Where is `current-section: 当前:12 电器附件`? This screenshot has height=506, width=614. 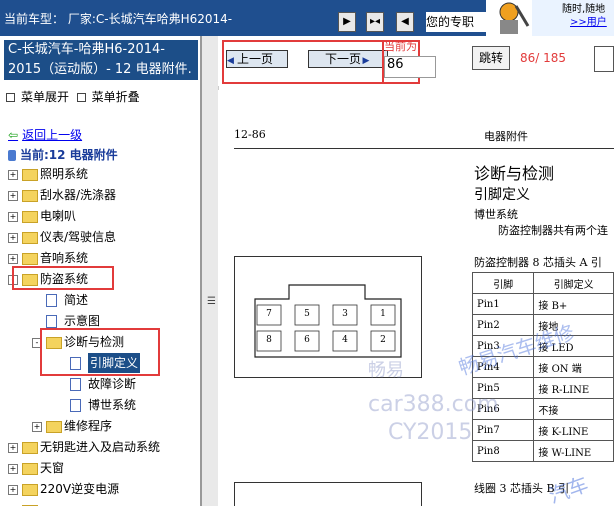 current-section: 当前:12 电器附件 is located at coordinates (63, 154).